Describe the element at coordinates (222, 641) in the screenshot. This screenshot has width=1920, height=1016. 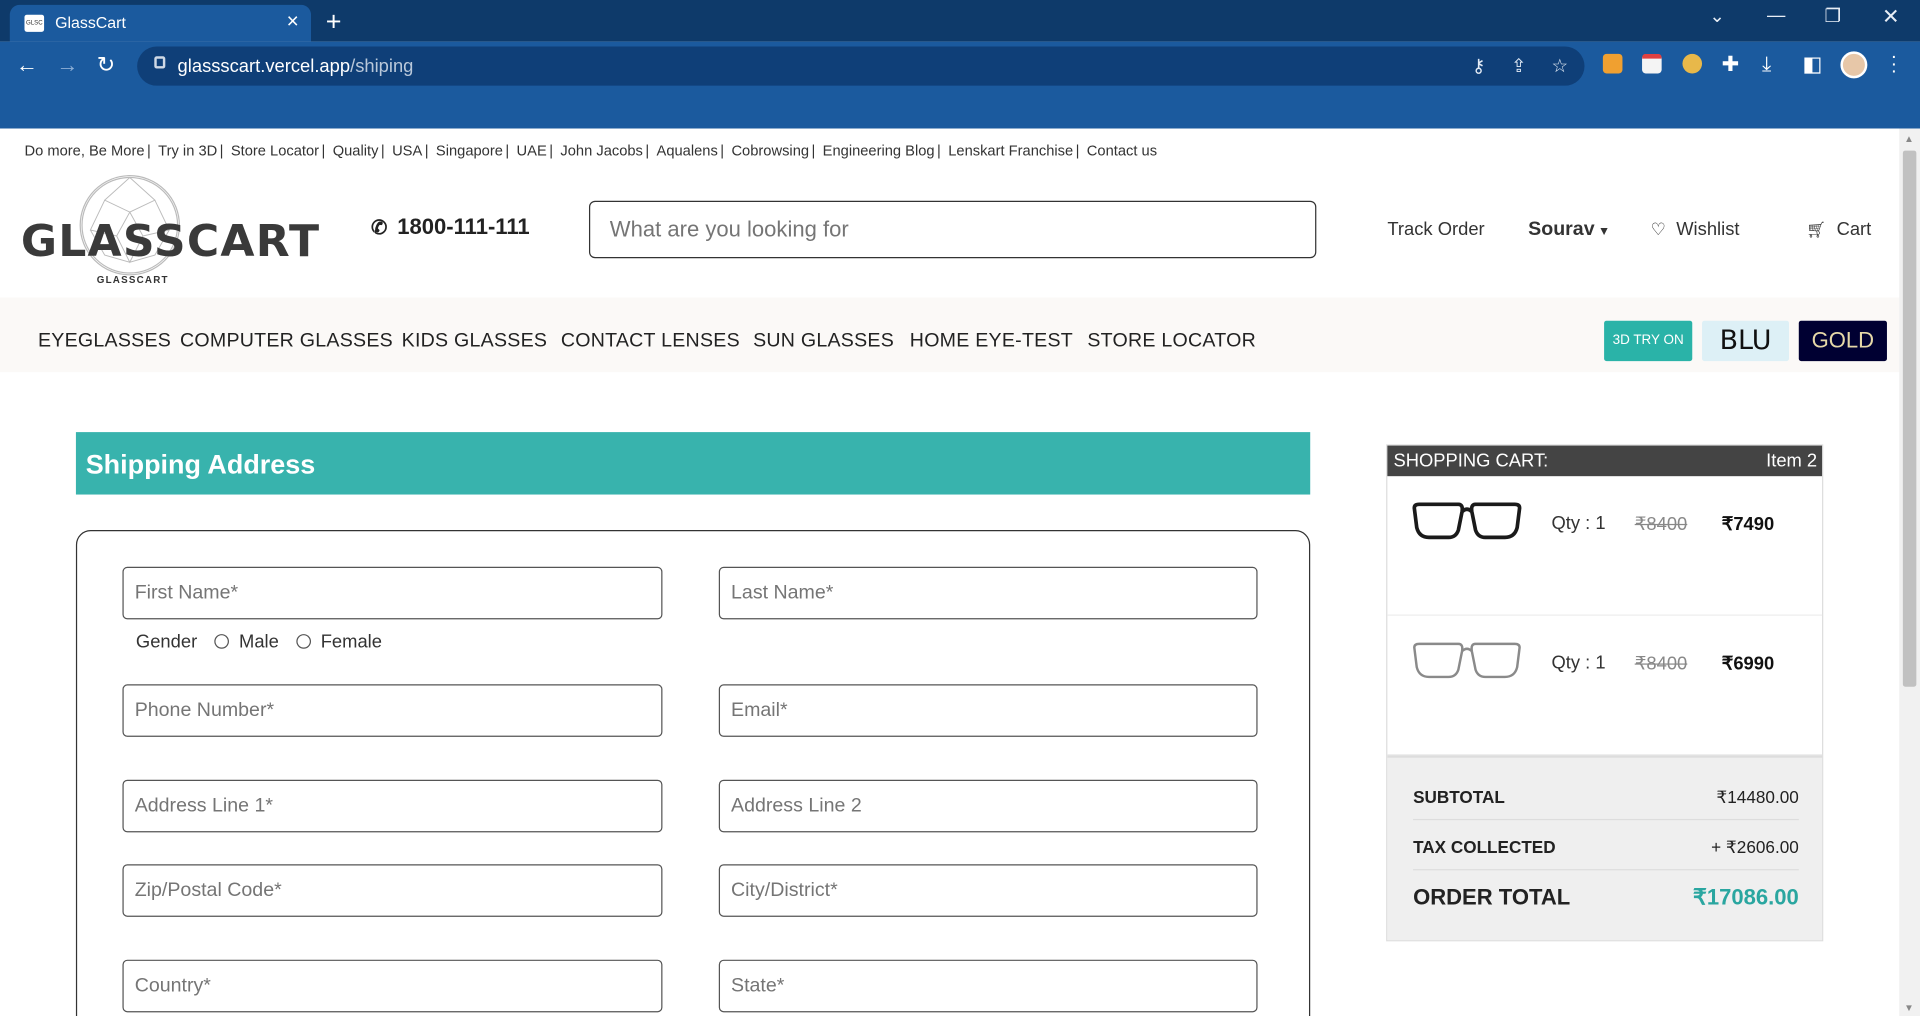
I see `male-radio` at that location.